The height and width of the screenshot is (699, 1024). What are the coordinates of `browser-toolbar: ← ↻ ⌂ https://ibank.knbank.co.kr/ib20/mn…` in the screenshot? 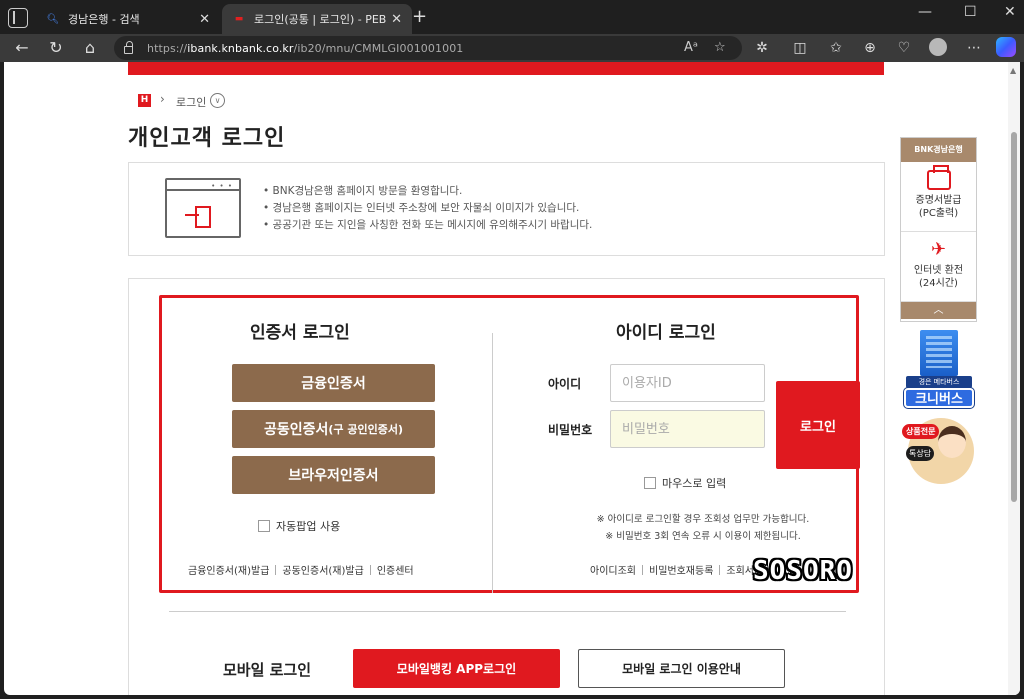 It's located at (512, 48).